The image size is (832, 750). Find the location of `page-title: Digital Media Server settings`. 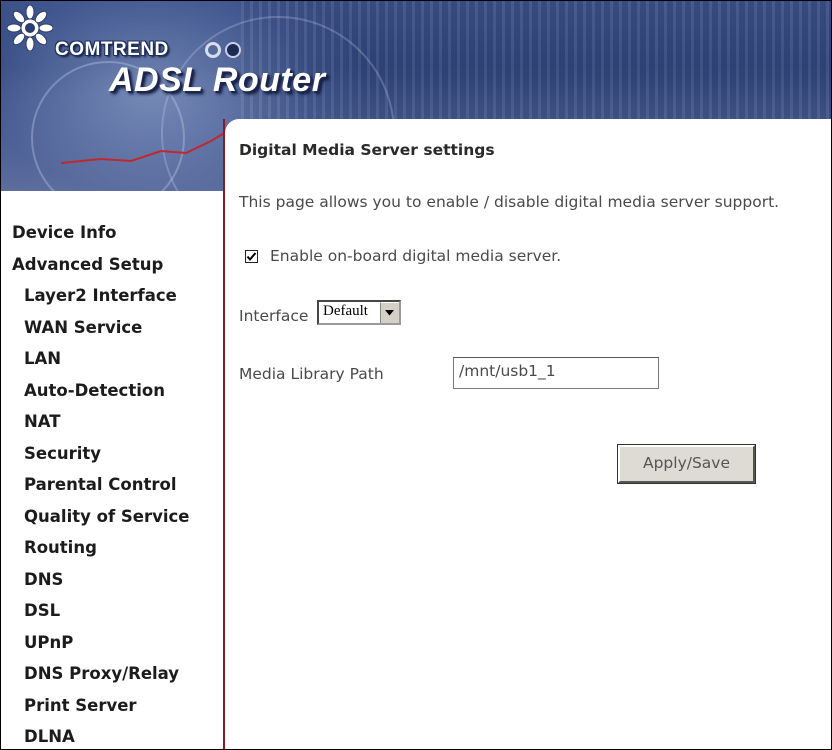

page-title: Digital Media Server settings is located at coordinates (367, 150).